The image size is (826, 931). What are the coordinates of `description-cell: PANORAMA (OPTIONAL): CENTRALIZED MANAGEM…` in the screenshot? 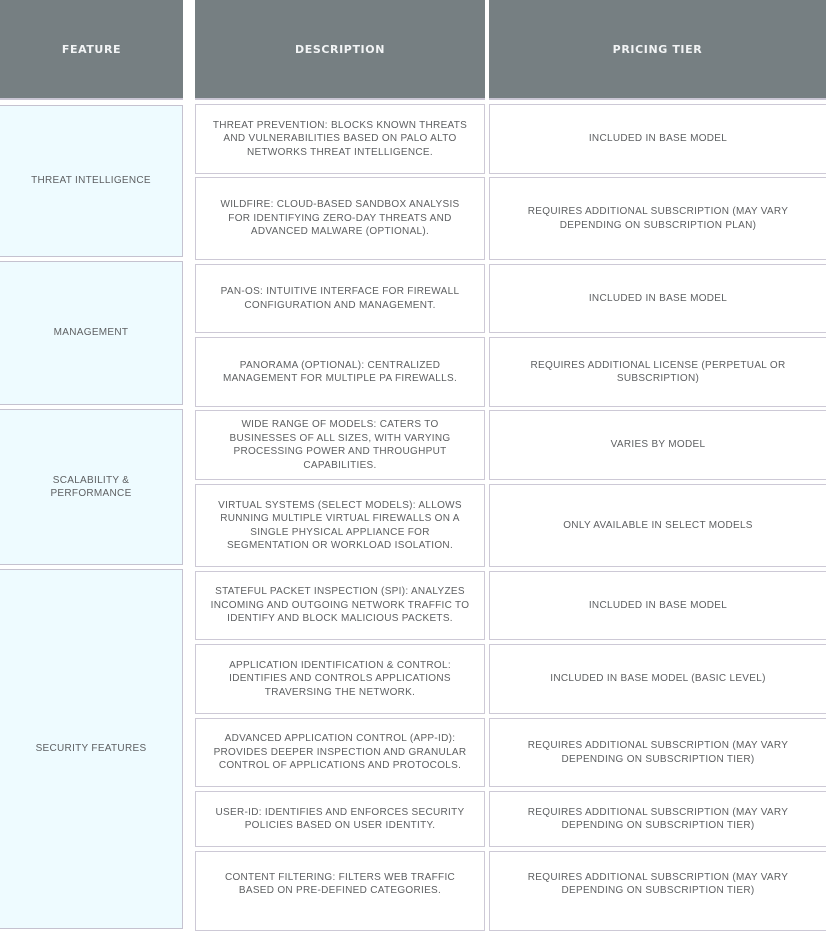 It's located at (340, 372).